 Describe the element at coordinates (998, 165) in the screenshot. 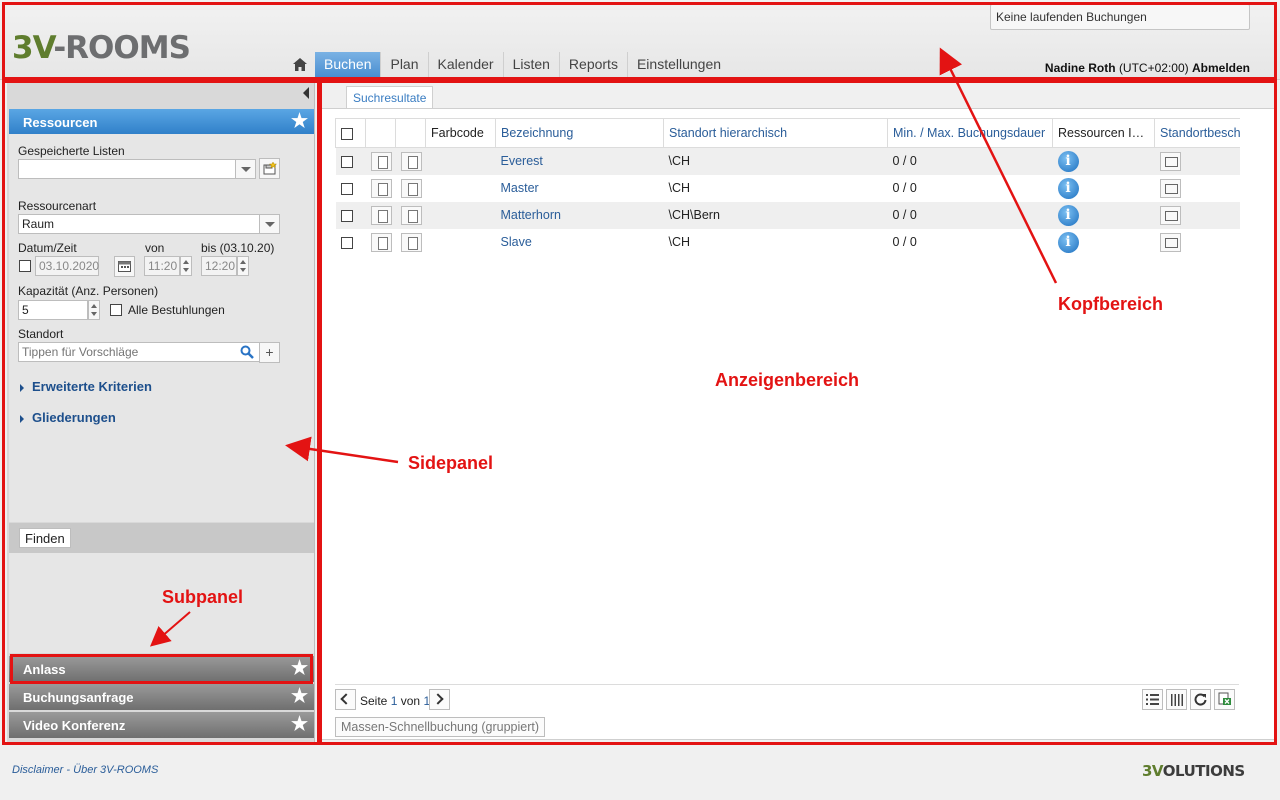

I see `header-annotation-arrow` at that location.